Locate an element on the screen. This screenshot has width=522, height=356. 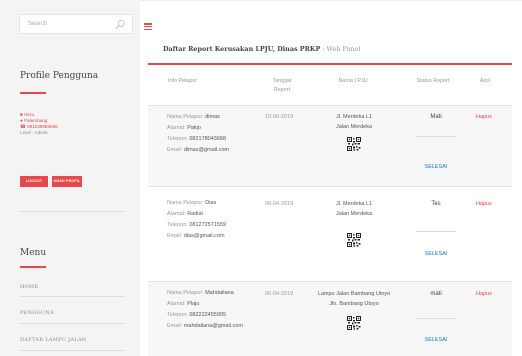
location-icon: ● is located at coordinates (21, 120).